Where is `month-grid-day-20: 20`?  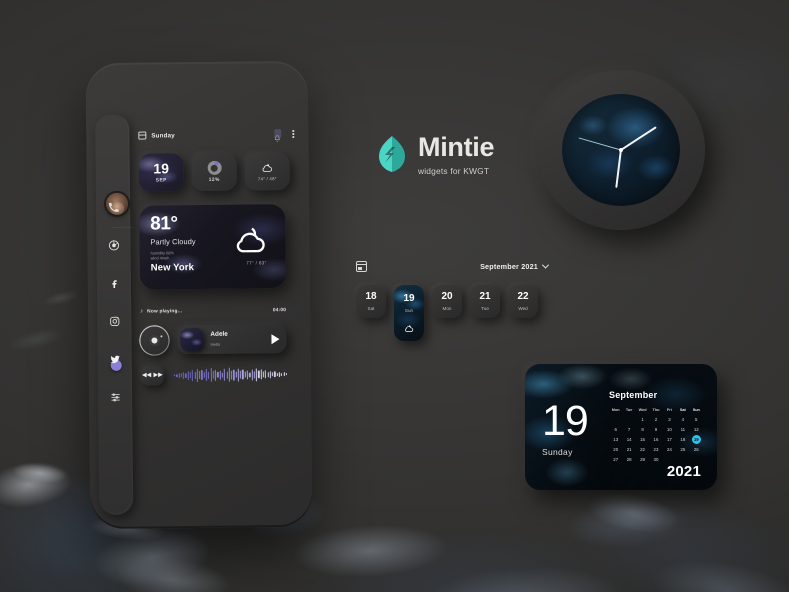 month-grid-day-20: 20 is located at coordinates (615, 449).